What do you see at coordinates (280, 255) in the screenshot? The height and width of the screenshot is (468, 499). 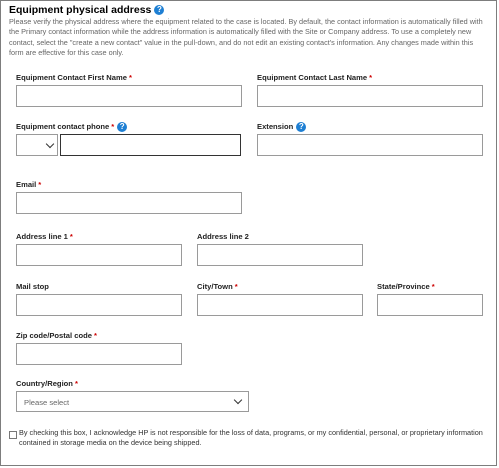 I see `address2-input` at bounding box center [280, 255].